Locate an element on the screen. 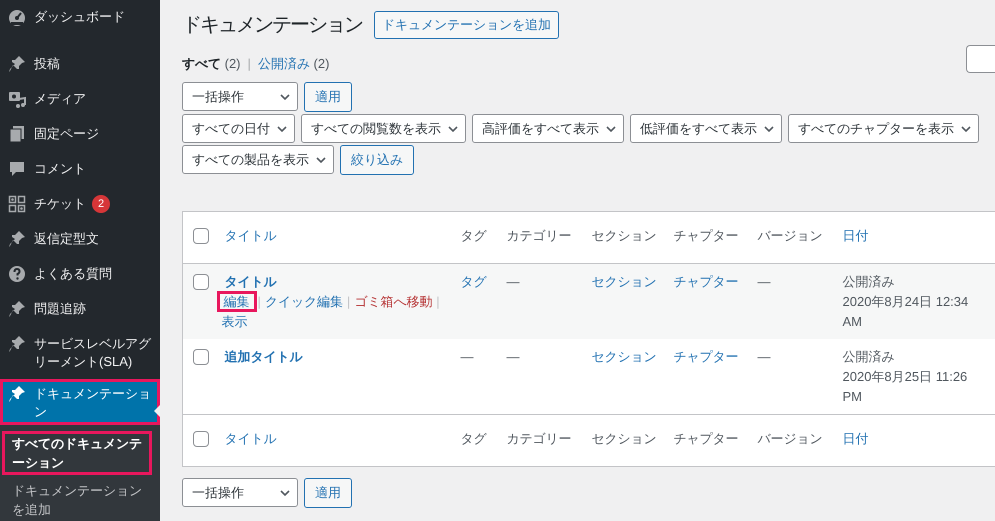  row-title-link: 追加タイトル is located at coordinates (340, 357).